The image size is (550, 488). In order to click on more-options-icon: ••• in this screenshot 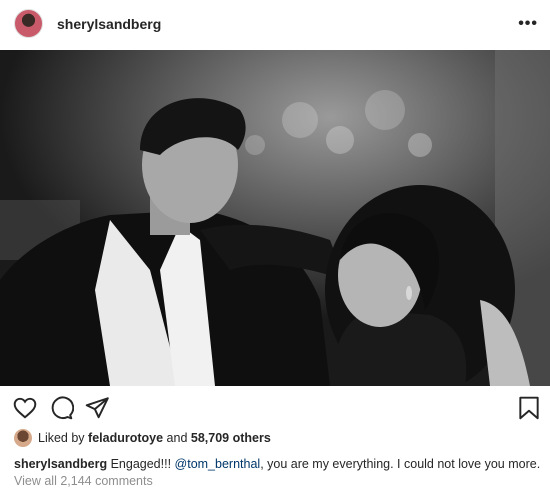, I will do `click(528, 23)`.